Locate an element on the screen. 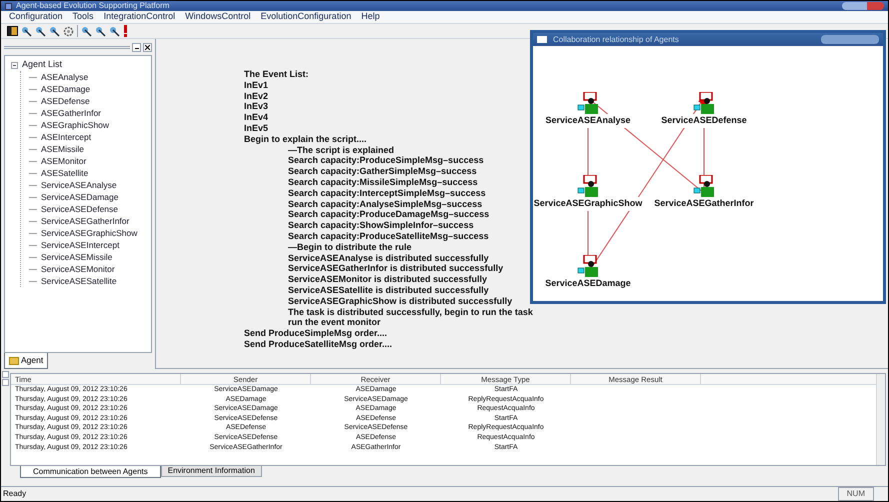  window-controls-icon is located at coordinates (863, 6).